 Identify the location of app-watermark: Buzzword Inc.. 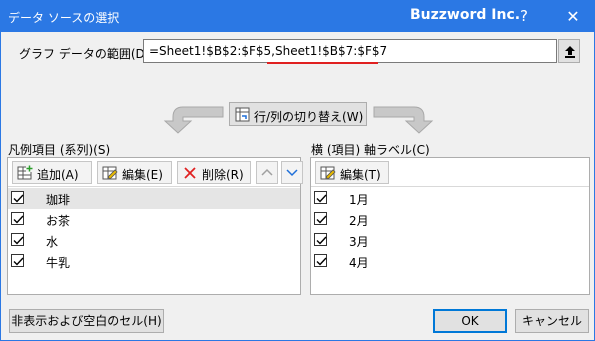
(465, 15).